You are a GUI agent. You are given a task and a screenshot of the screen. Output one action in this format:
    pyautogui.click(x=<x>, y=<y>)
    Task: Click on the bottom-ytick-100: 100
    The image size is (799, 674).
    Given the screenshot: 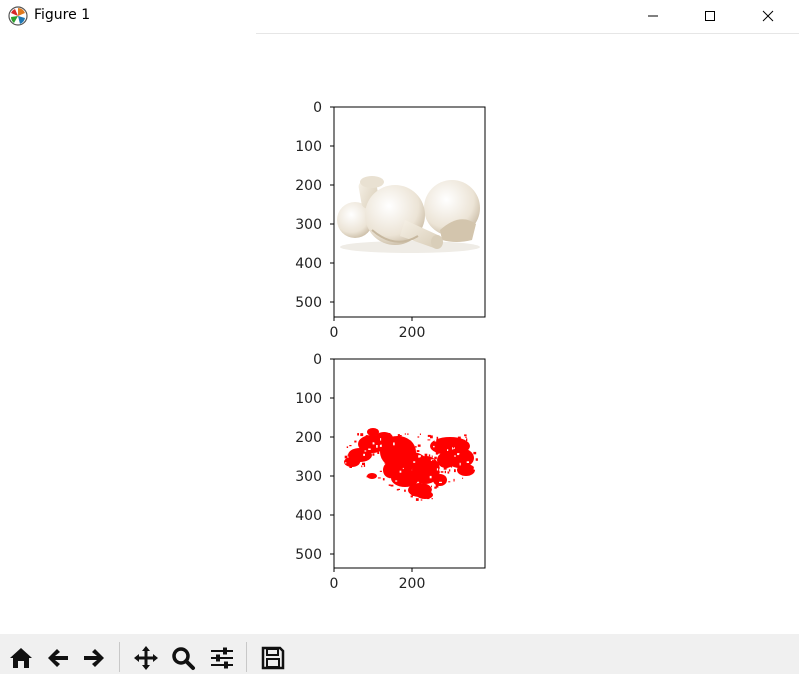 What is the action you would take?
    pyautogui.click(x=308, y=399)
    